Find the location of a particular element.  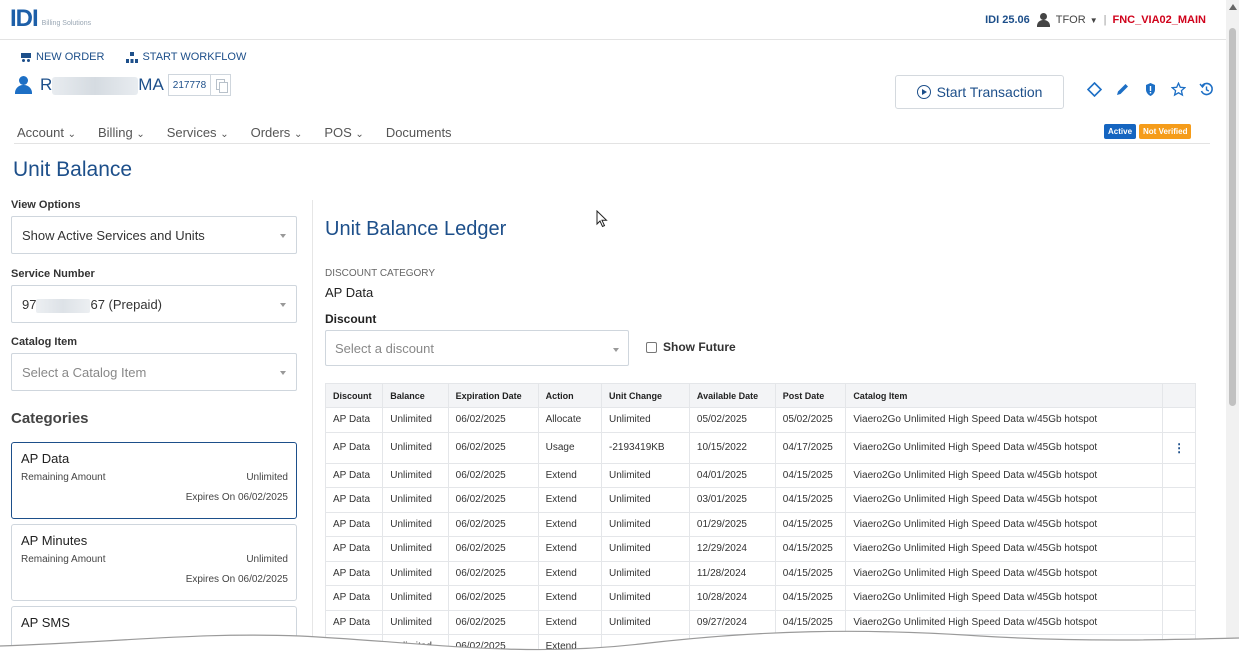

catalog-item-select: Select a Catalog Item is located at coordinates (154, 372).